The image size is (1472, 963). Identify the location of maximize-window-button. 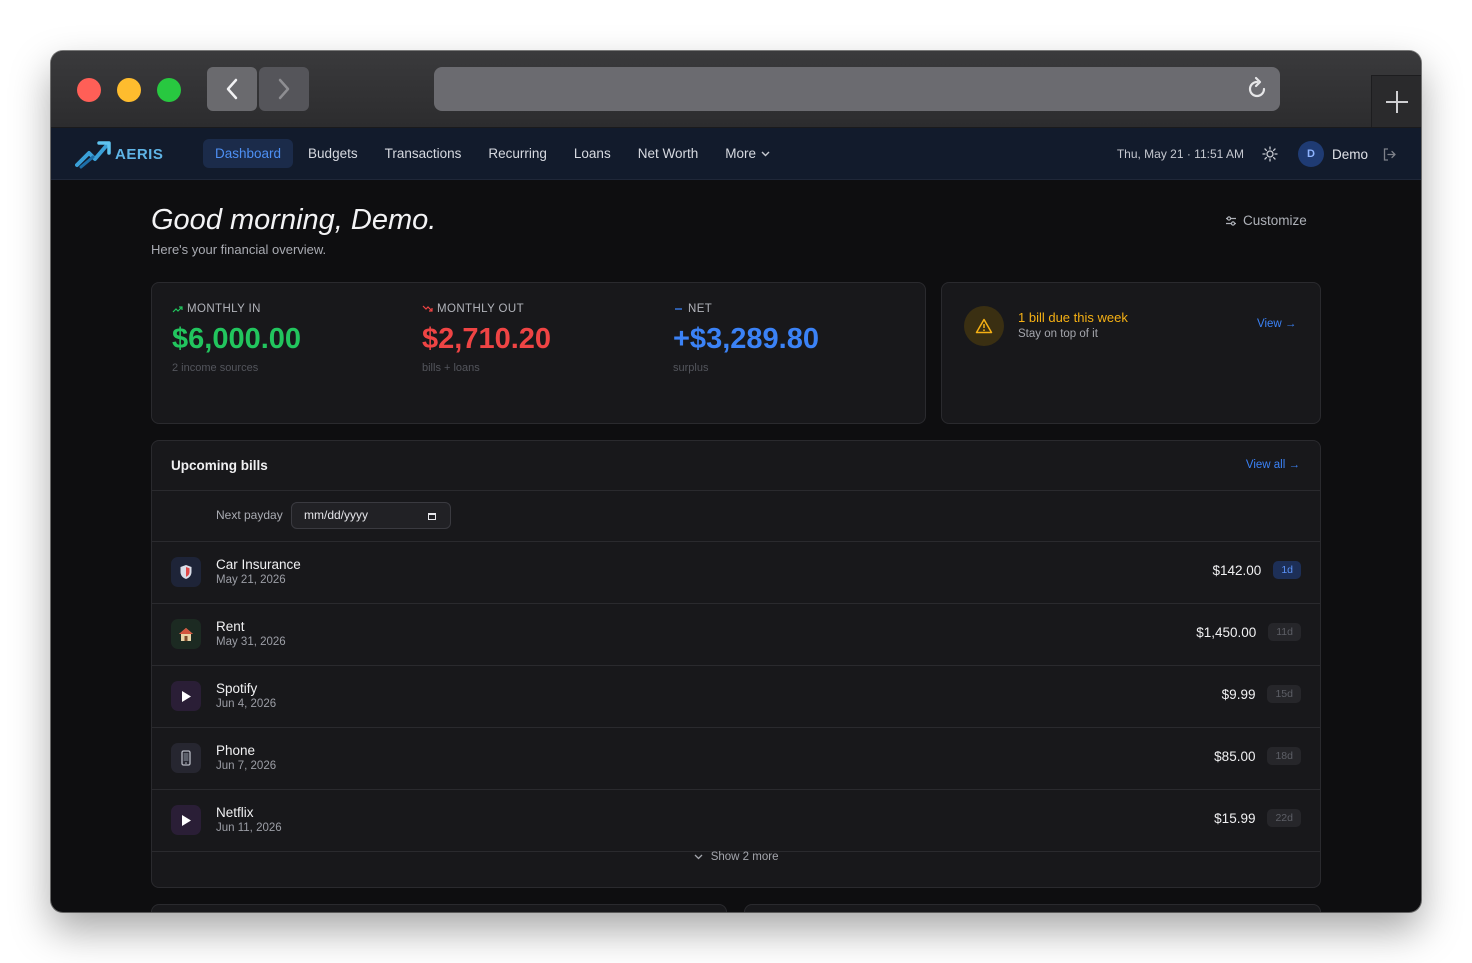
(169, 90).